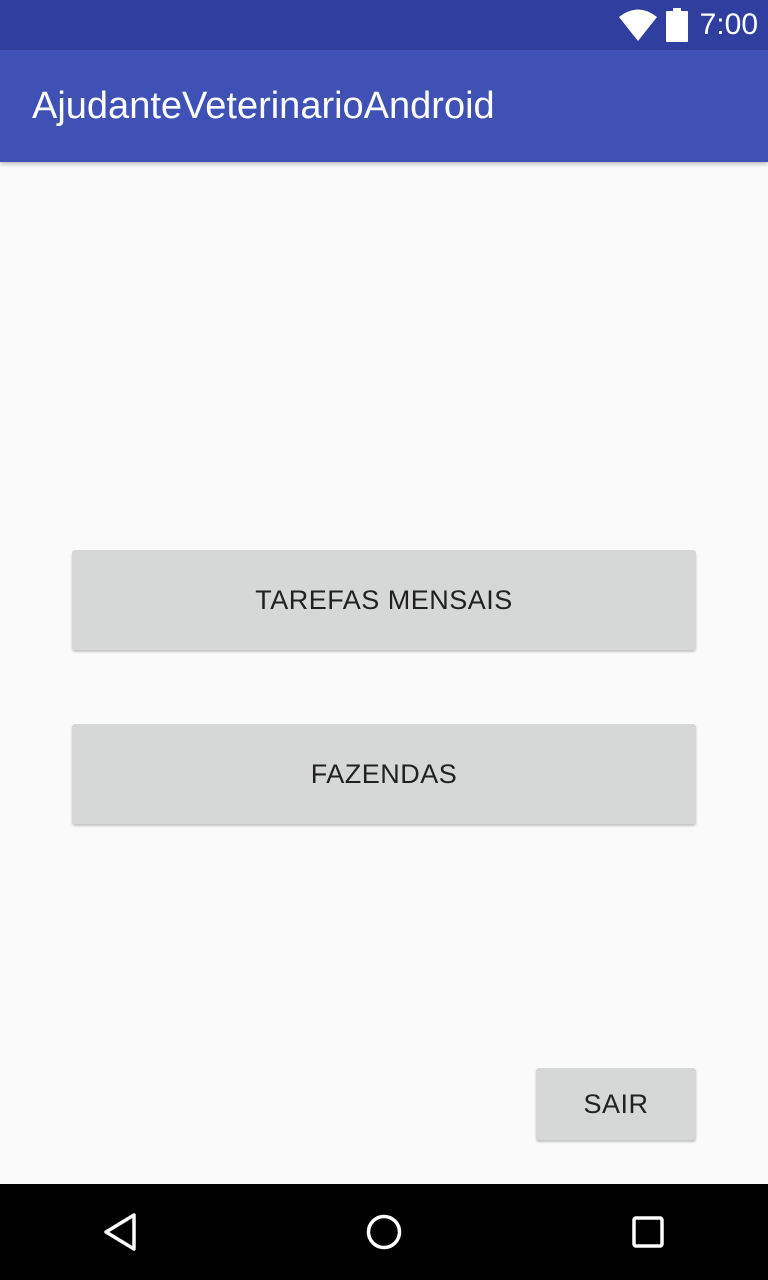 Image resolution: width=768 pixels, height=1280 pixels. Describe the element at coordinates (384, 25) in the screenshot. I see `status-bar: 7:00` at that location.